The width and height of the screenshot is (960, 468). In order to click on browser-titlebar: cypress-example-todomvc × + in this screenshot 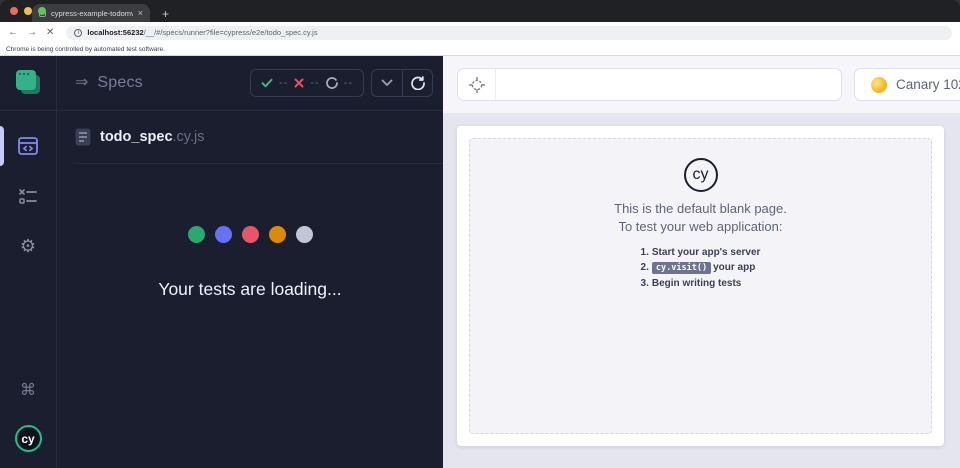, I will do `click(480, 11)`.